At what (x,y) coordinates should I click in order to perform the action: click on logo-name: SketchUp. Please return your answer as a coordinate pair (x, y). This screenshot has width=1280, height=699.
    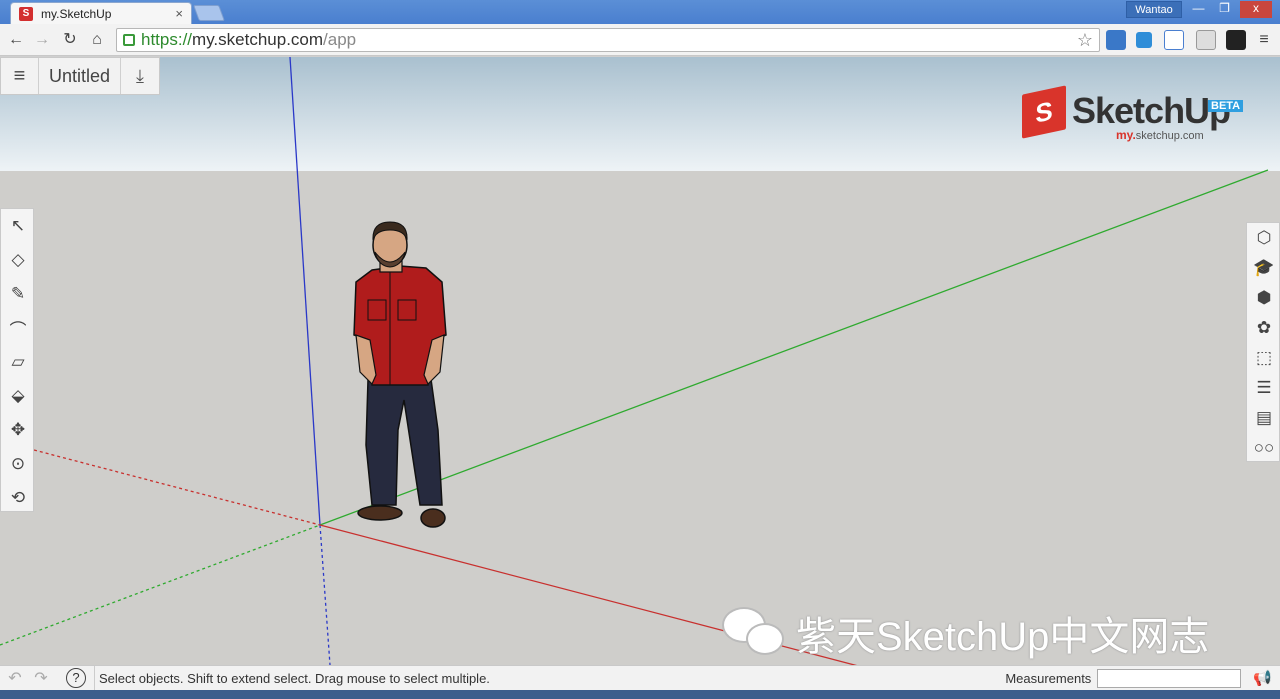
    Looking at the image, I should click on (1151, 110).